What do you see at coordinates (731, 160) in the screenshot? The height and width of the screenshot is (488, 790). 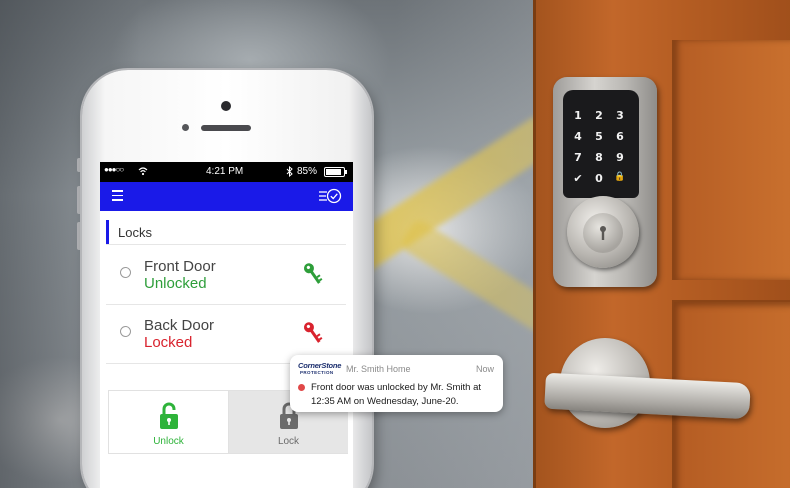 I see `door-panel-upper` at bounding box center [731, 160].